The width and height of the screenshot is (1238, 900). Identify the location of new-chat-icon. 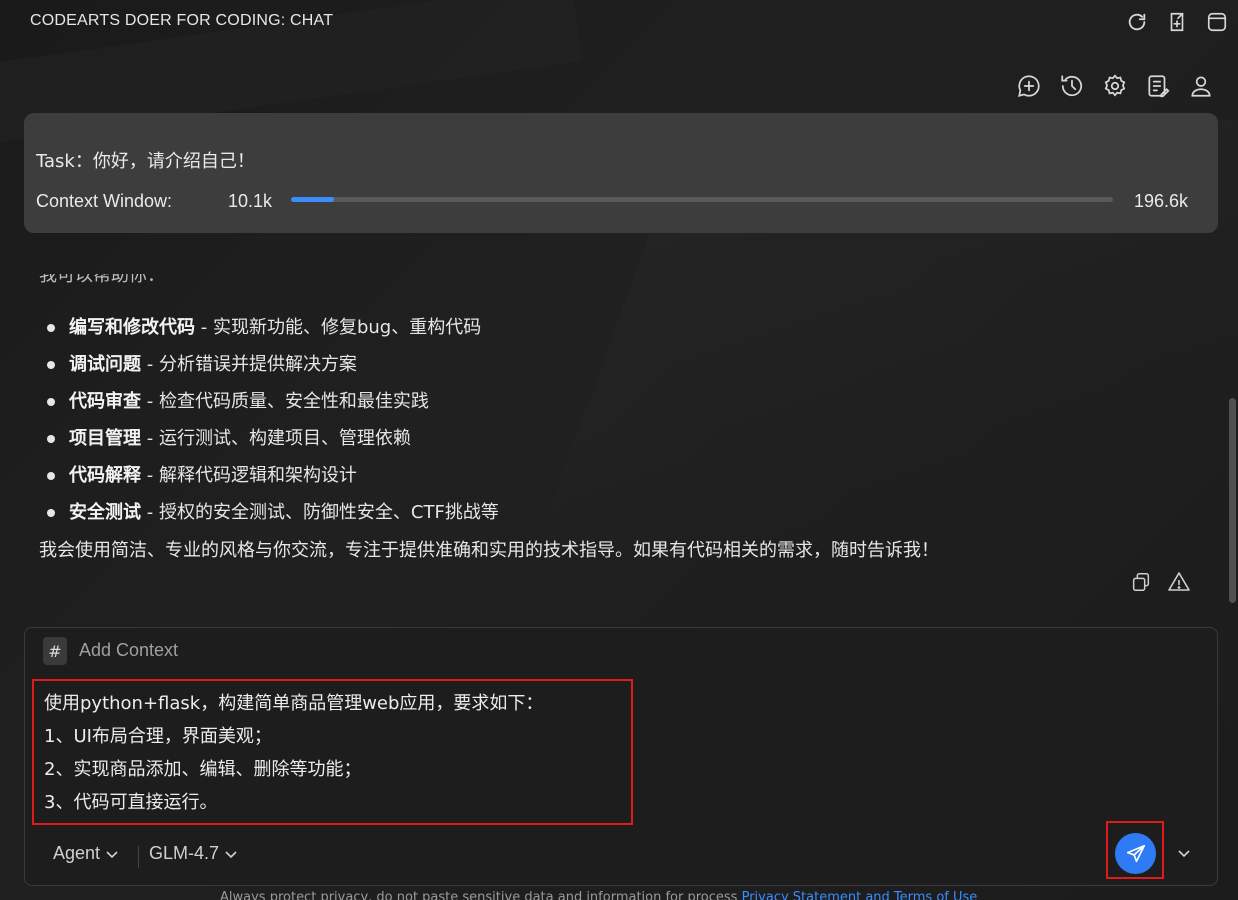
(1028, 85).